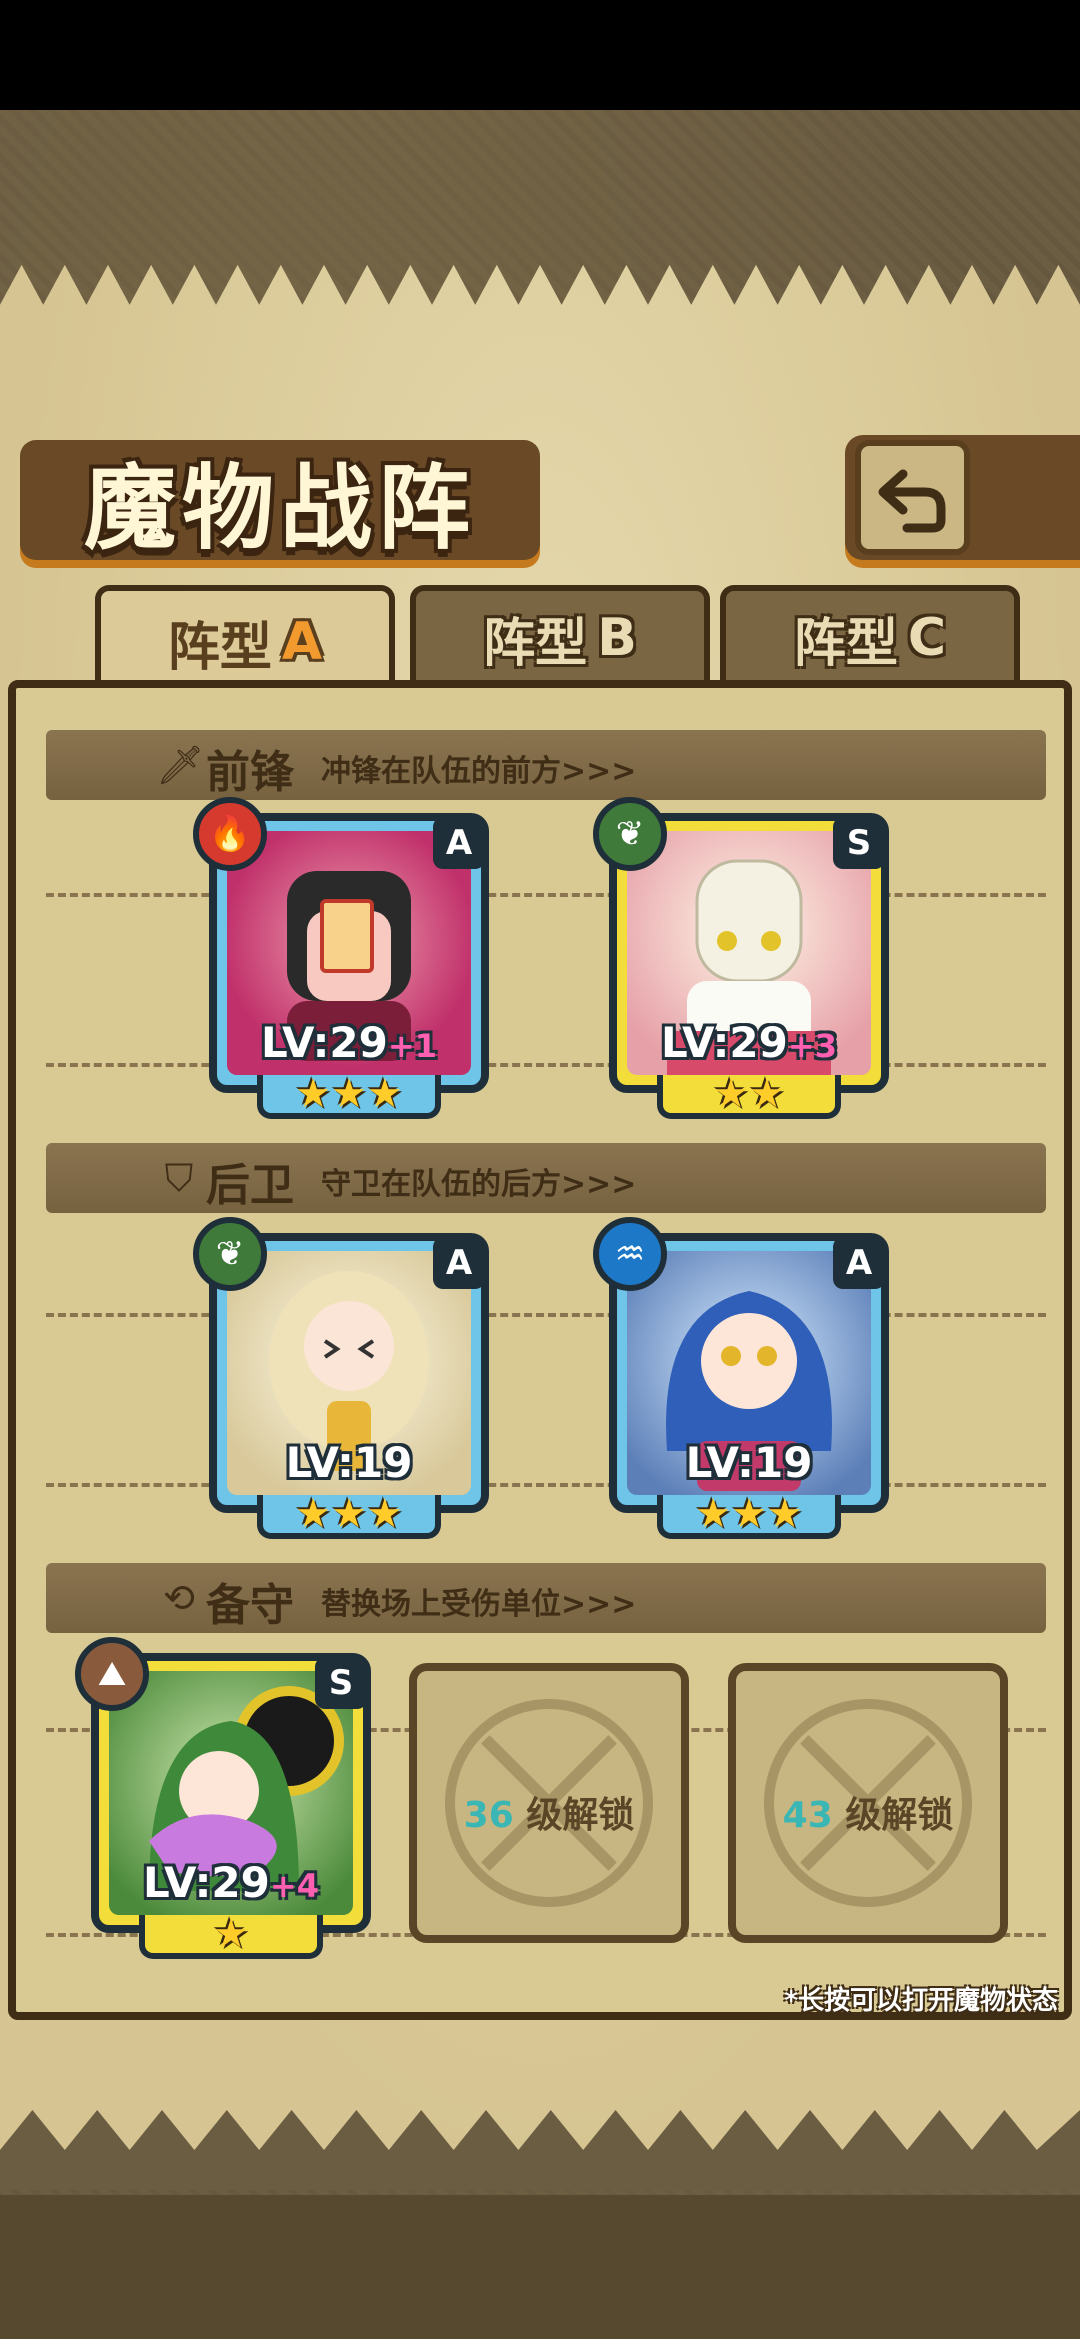 The height and width of the screenshot is (2339, 1080). I want to click on monster-card-front-1: A 🔥 LV:29+1 ★★★, so click(341, 958).